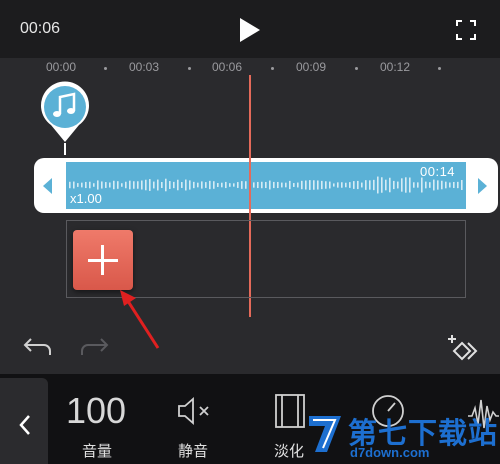 Image resolution: width=500 pixels, height=464 pixels. I want to click on clip-trim-left-handle, so click(48, 186).